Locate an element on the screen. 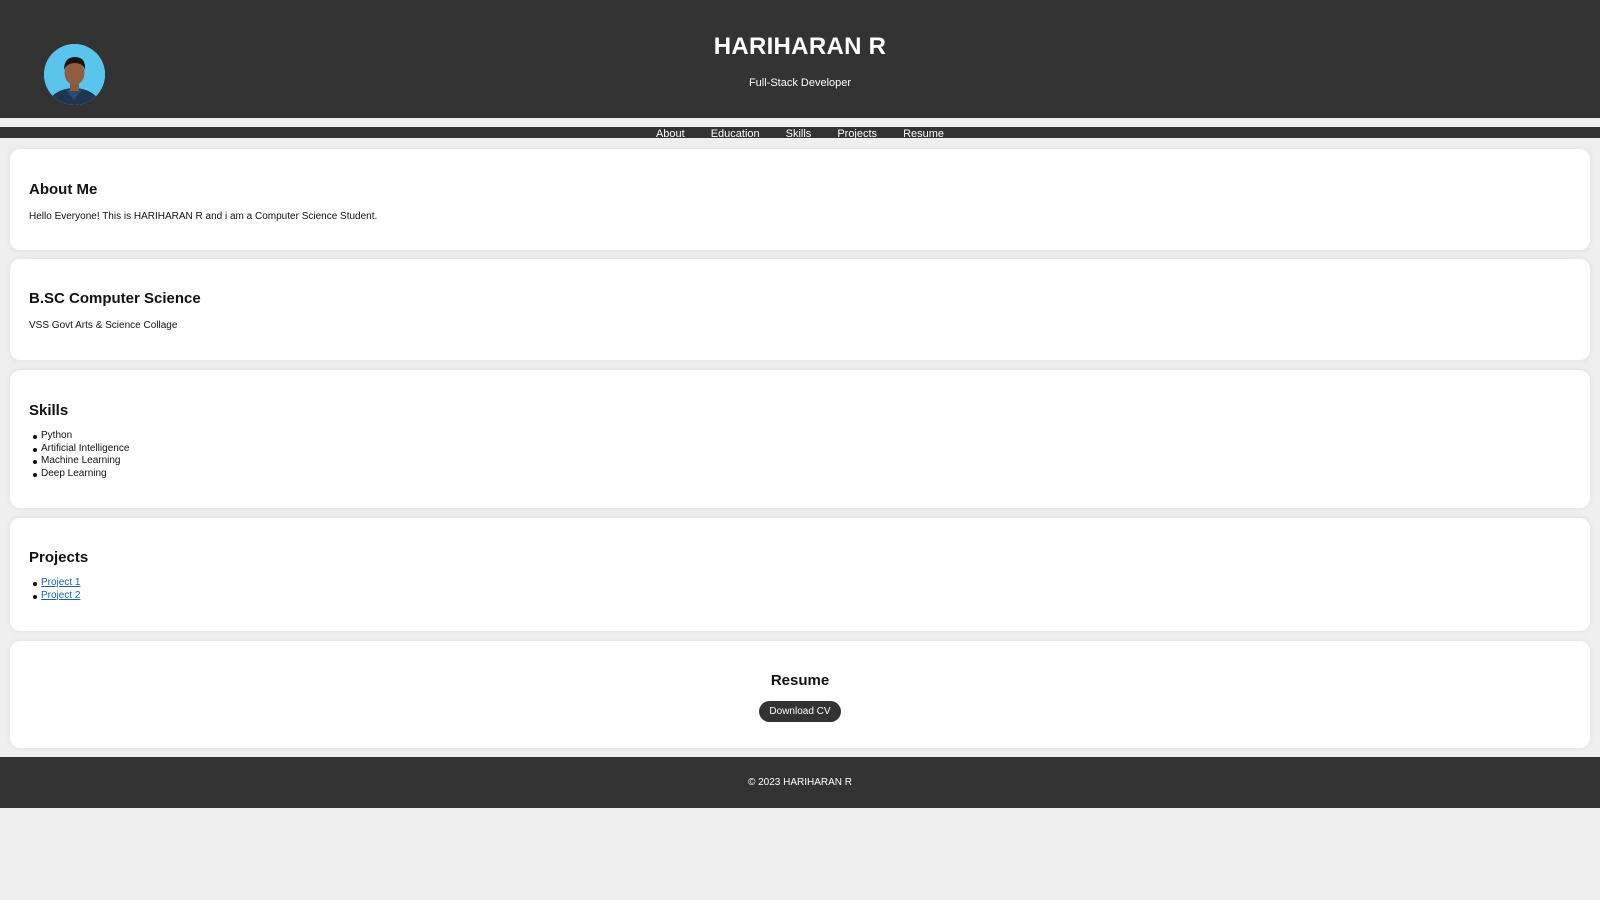 The height and width of the screenshot is (900, 1600). projects-list: Project 1 Project 2 is located at coordinates (800, 589).